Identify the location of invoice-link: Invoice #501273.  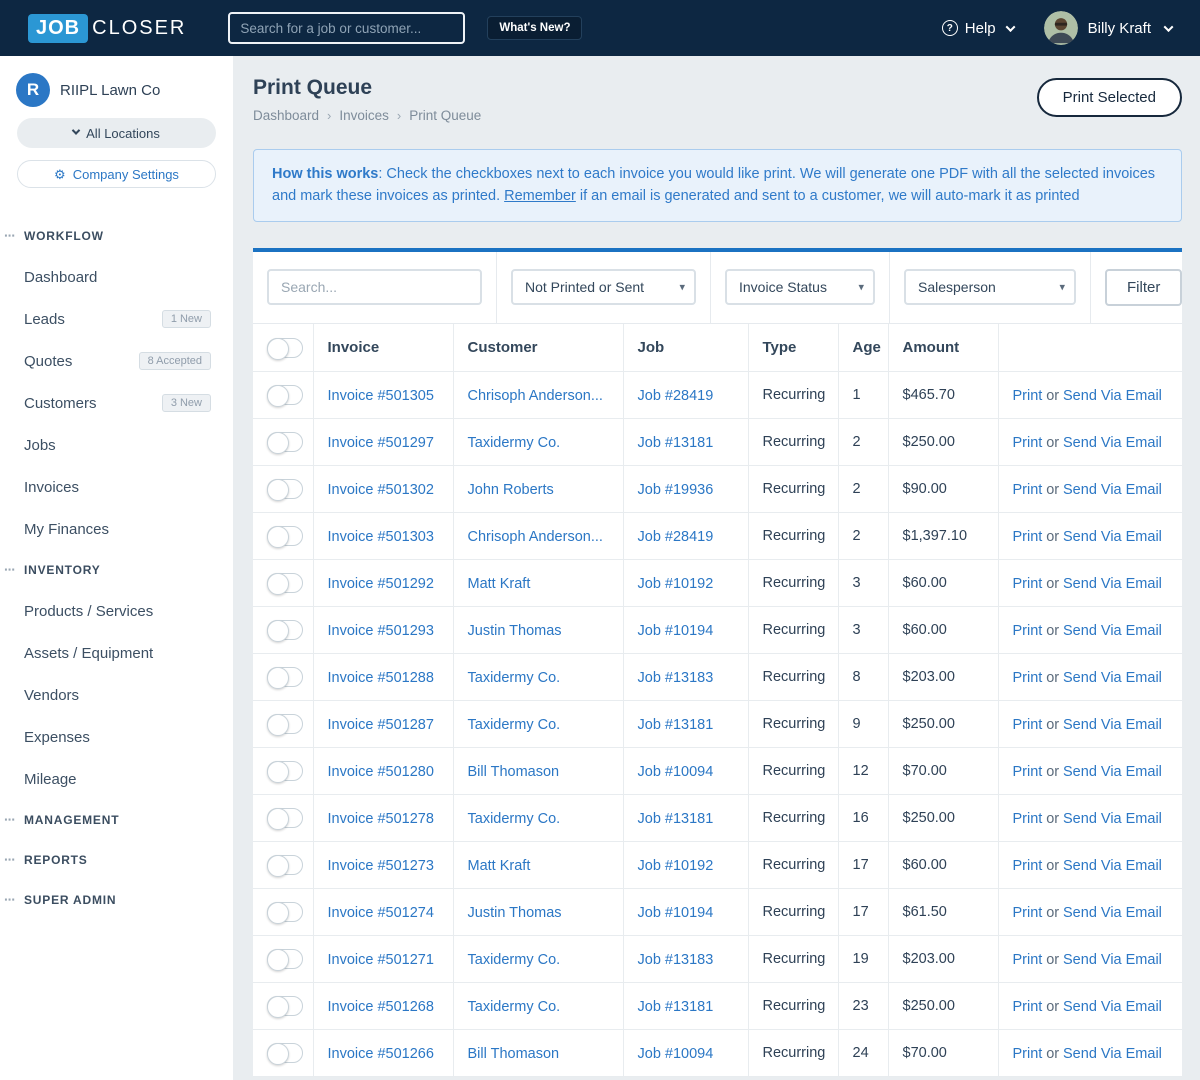
(381, 866).